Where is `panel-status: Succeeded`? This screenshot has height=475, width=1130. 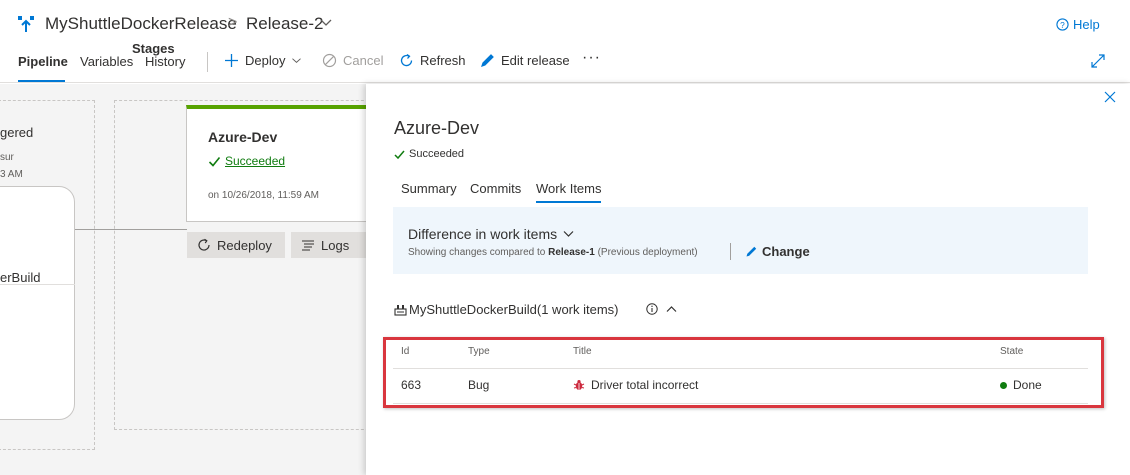
panel-status: Succeeded is located at coordinates (429, 154).